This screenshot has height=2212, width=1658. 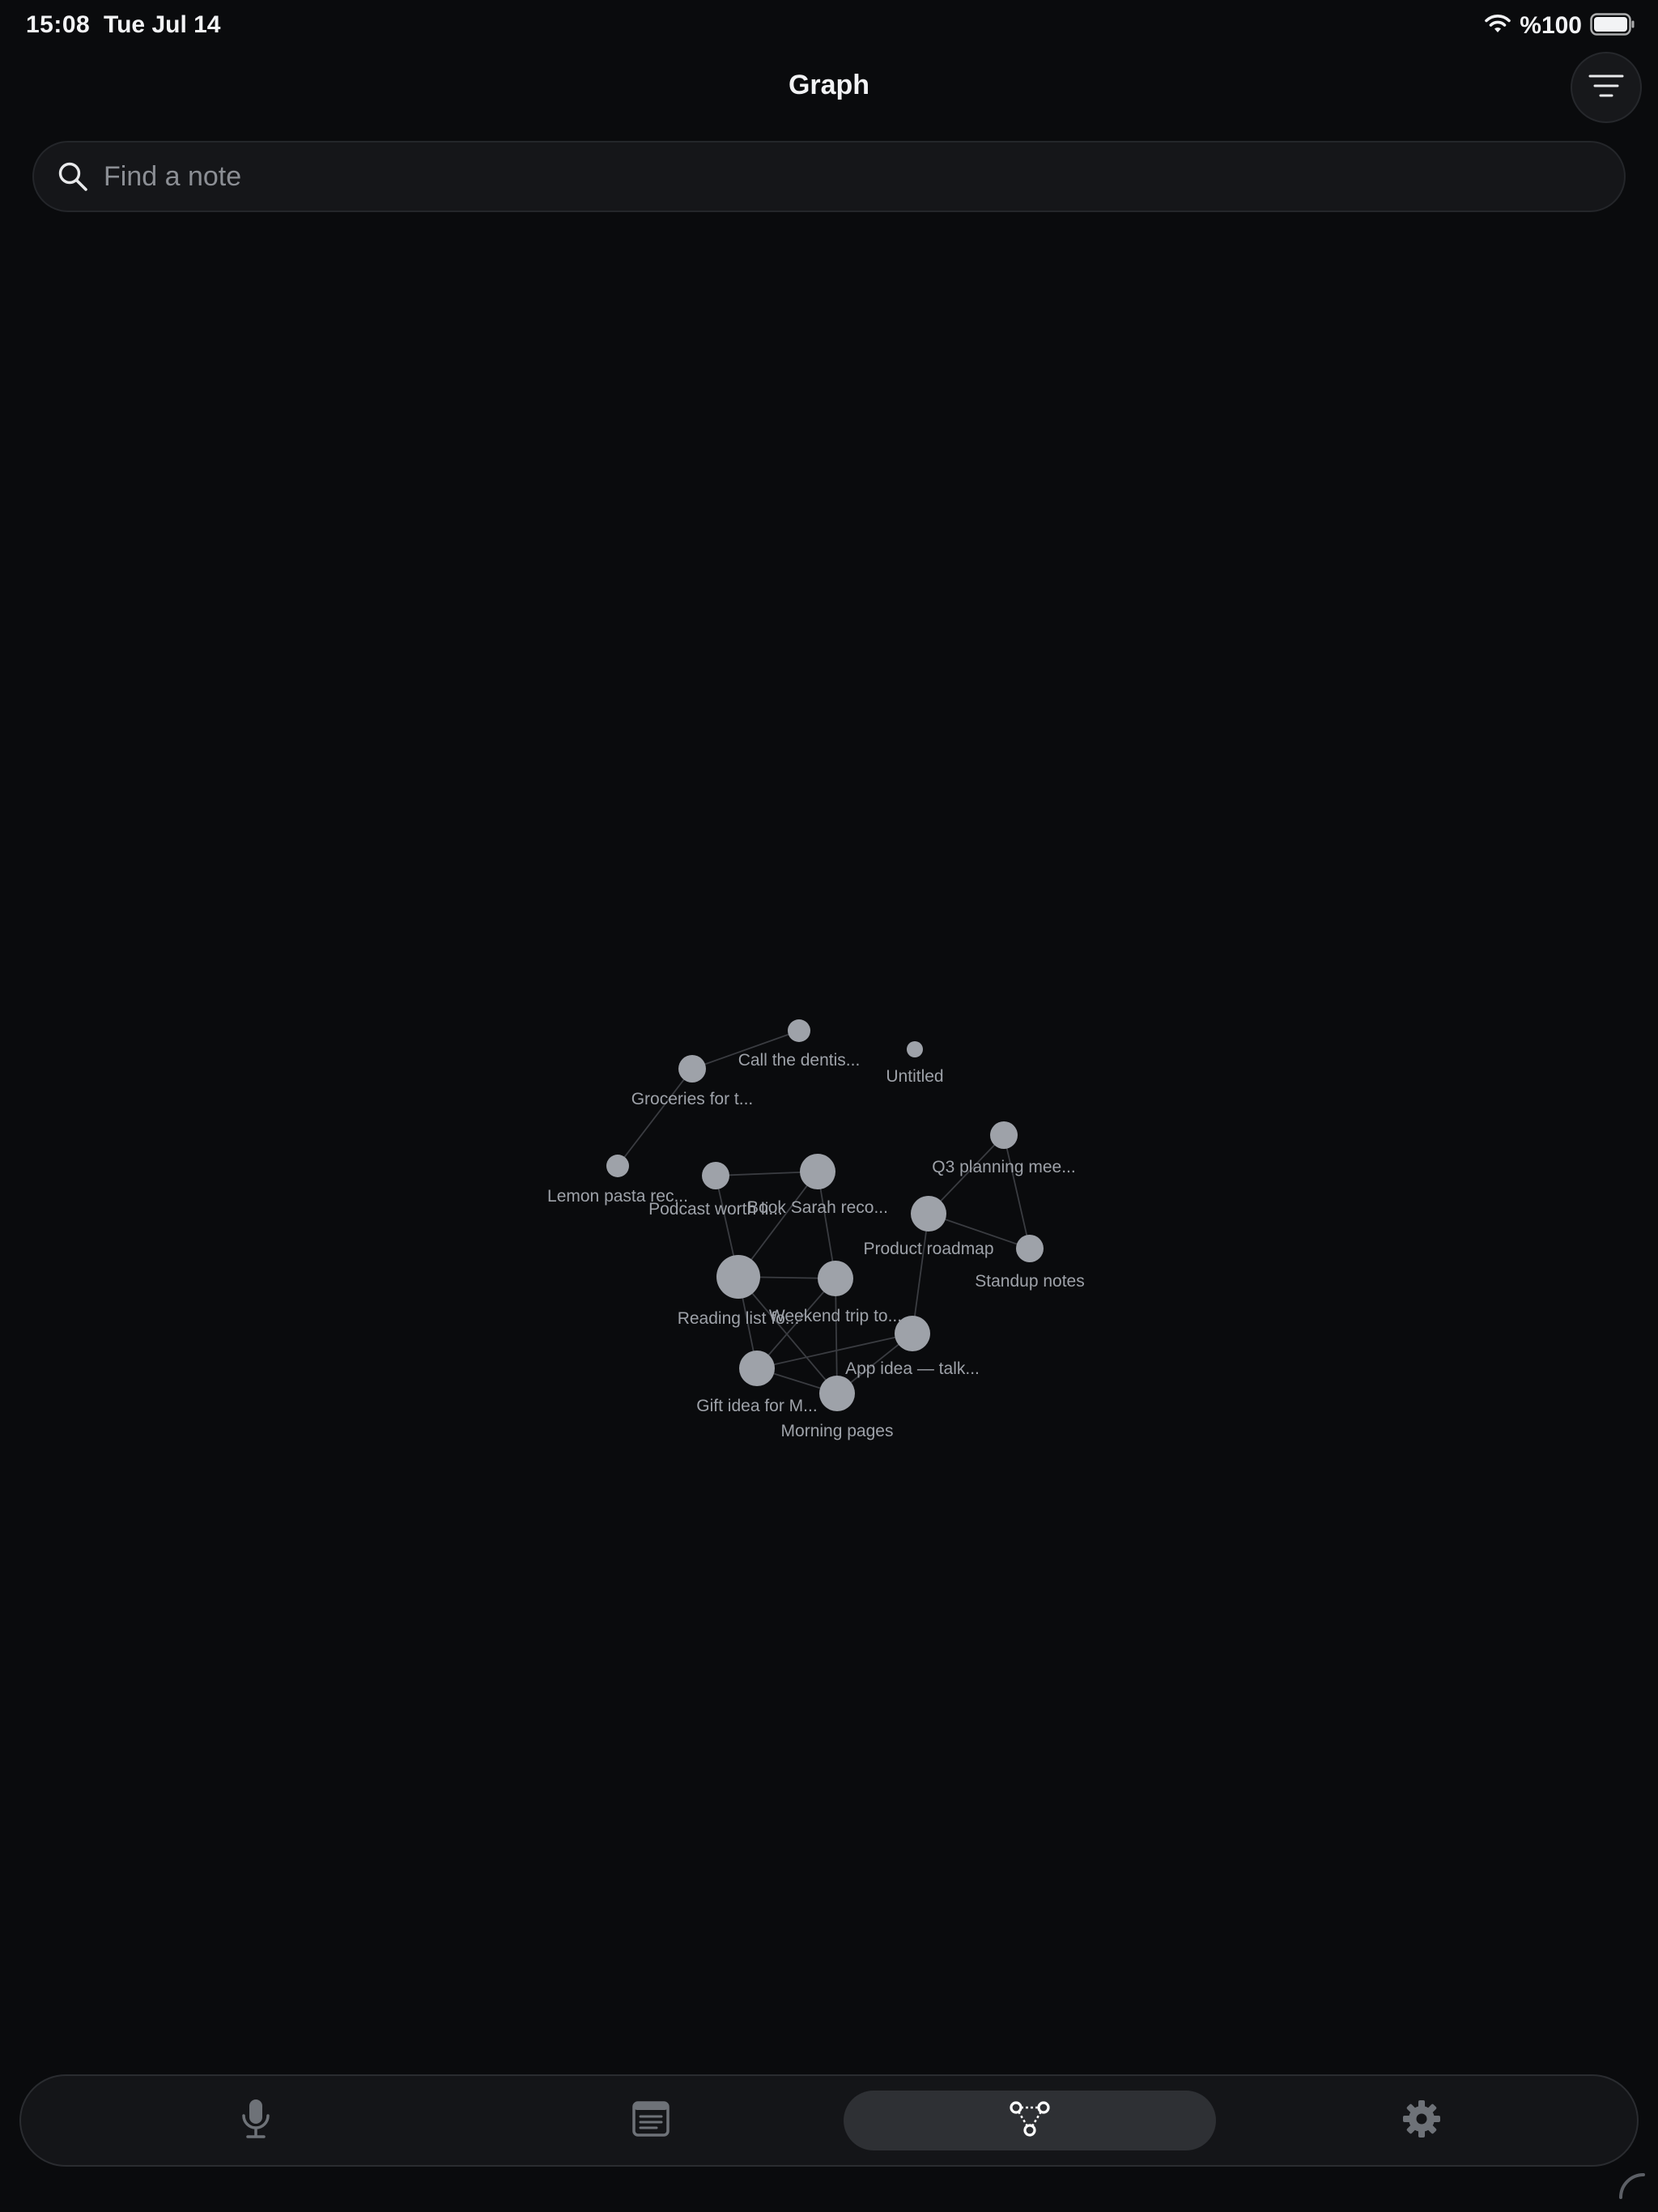 What do you see at coordinates (915, 1049) in the screenshot?
I see `graph-node-untitled` at bounding box center [915, 1049].